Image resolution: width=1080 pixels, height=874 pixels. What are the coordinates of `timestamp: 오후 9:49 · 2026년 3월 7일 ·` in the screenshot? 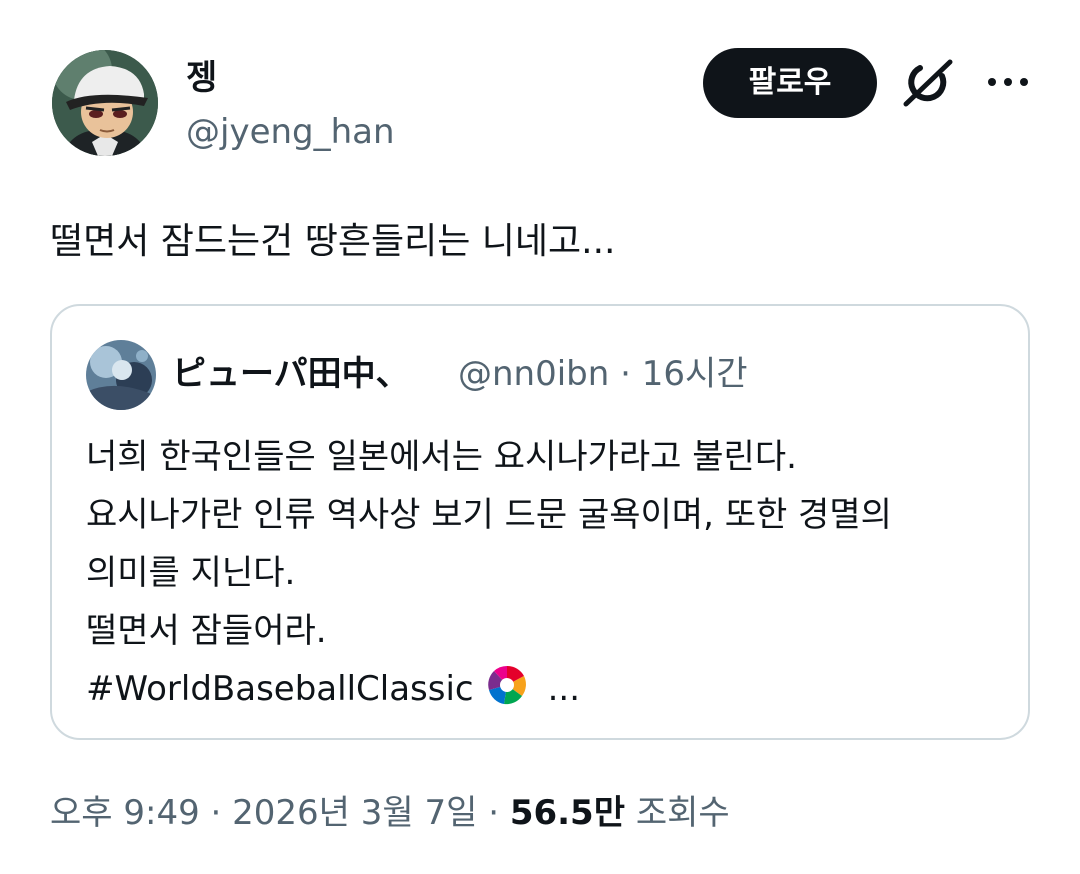 It's located at (274, 813).